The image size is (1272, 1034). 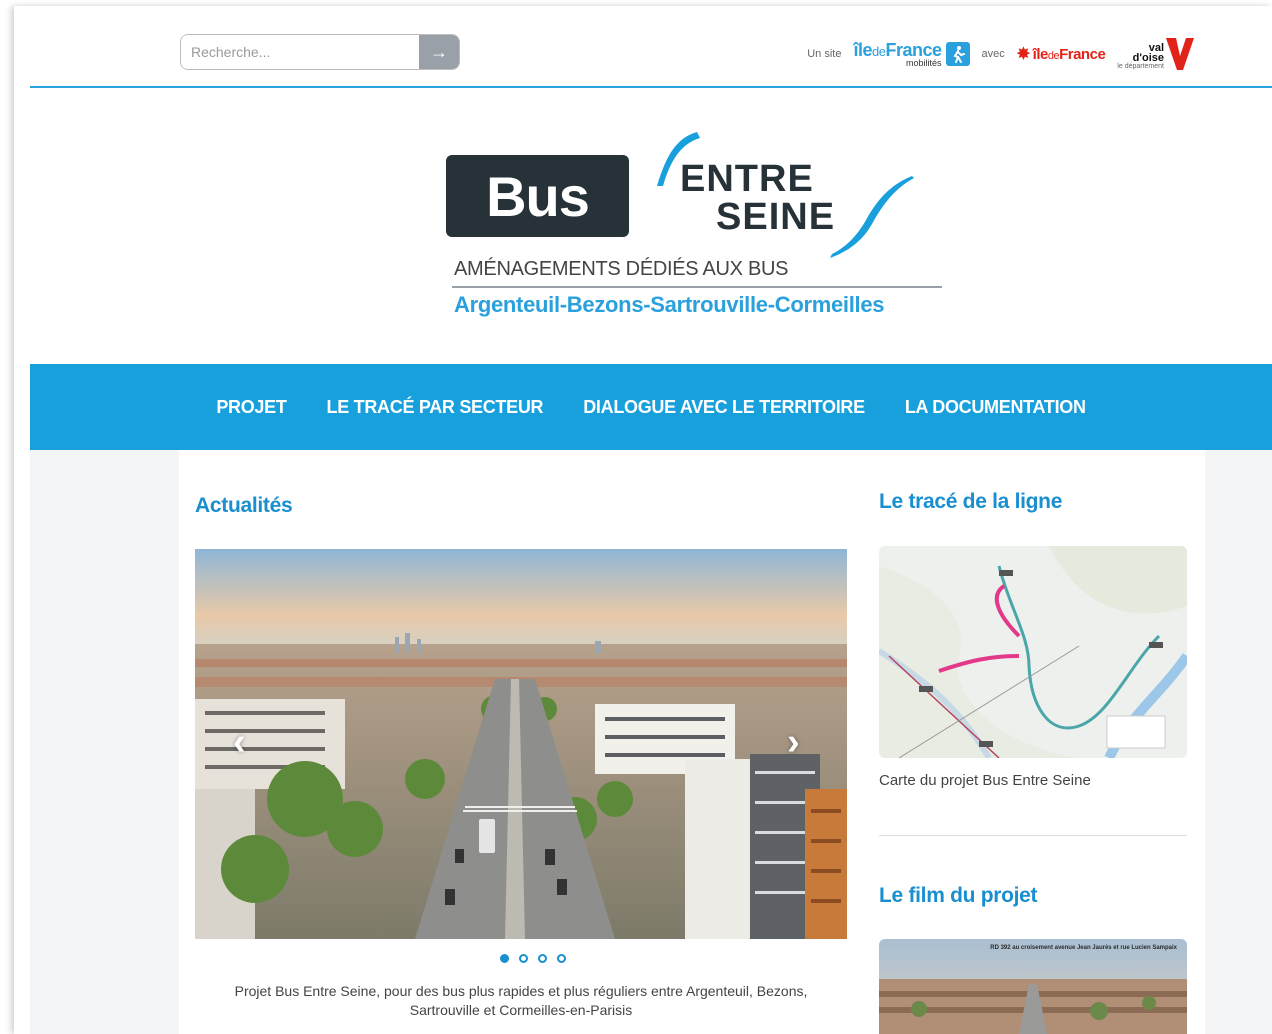 I want to click on arrow-right-icon: →, so click(x=439, y=51).